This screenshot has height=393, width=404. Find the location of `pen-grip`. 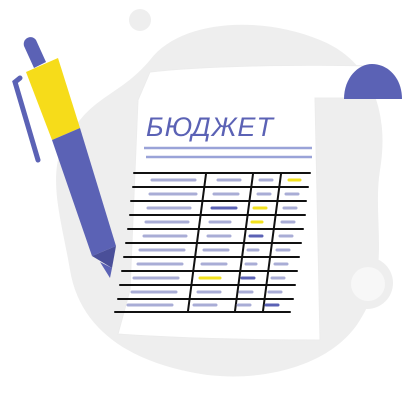

pen-grip is located at coordinates (53, 99).